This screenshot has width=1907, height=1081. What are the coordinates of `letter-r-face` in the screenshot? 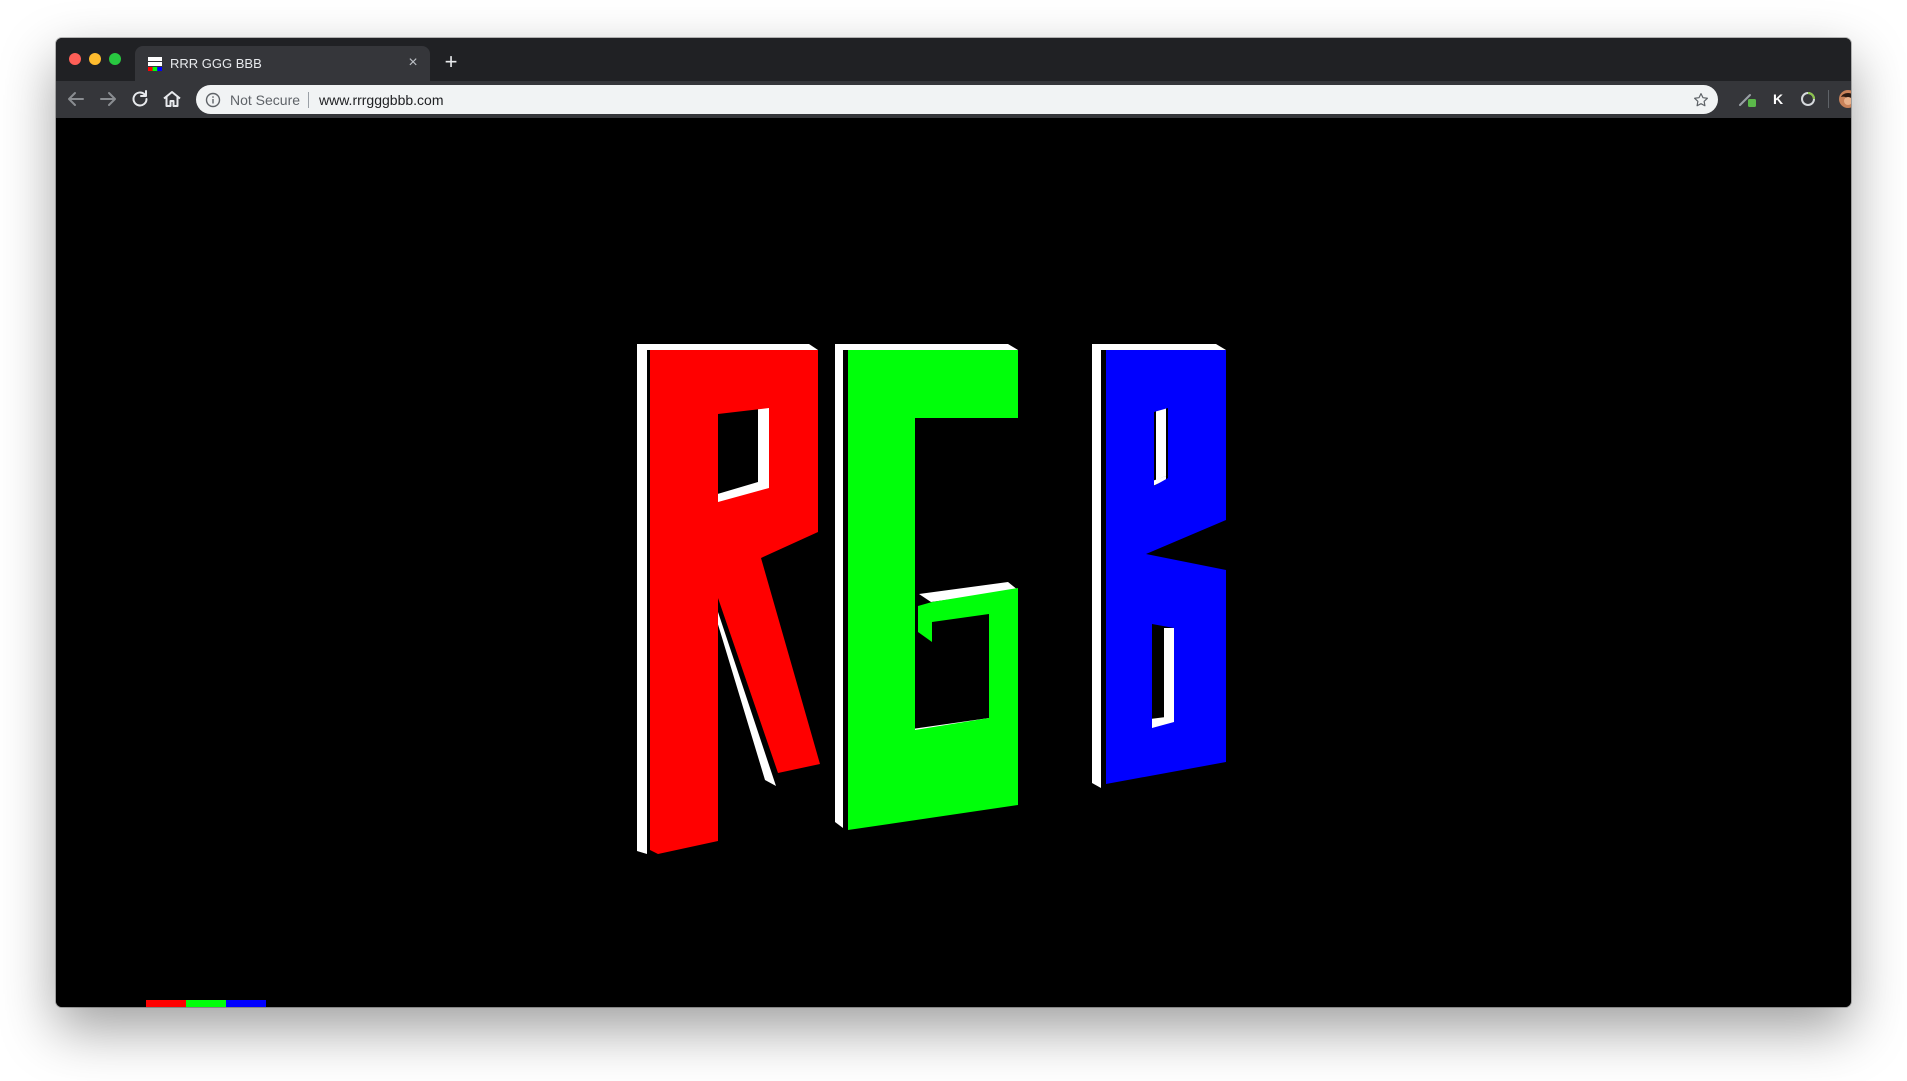 It's located at (735, 602).